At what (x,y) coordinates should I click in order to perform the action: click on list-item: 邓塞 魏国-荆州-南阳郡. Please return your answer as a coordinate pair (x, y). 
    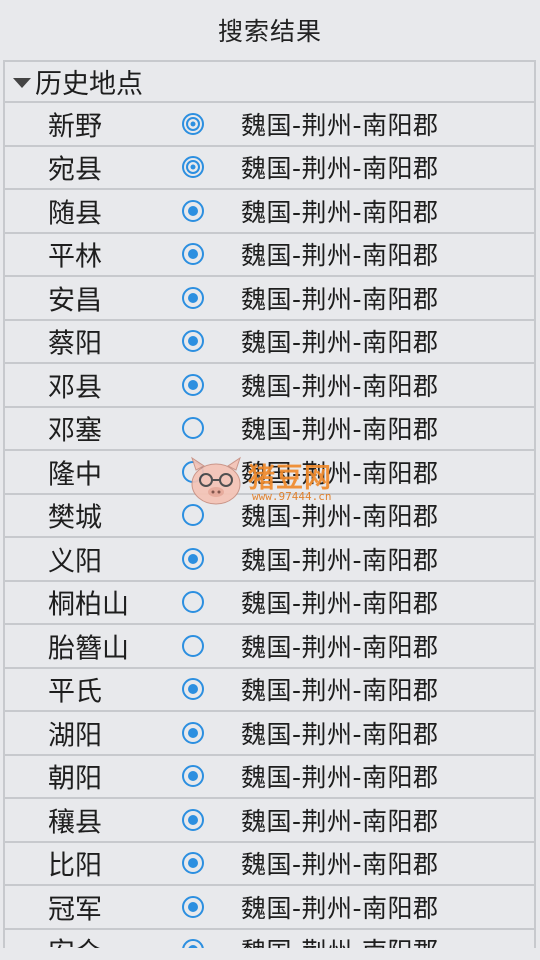
    Looking at the image, I should click on (269, 429).